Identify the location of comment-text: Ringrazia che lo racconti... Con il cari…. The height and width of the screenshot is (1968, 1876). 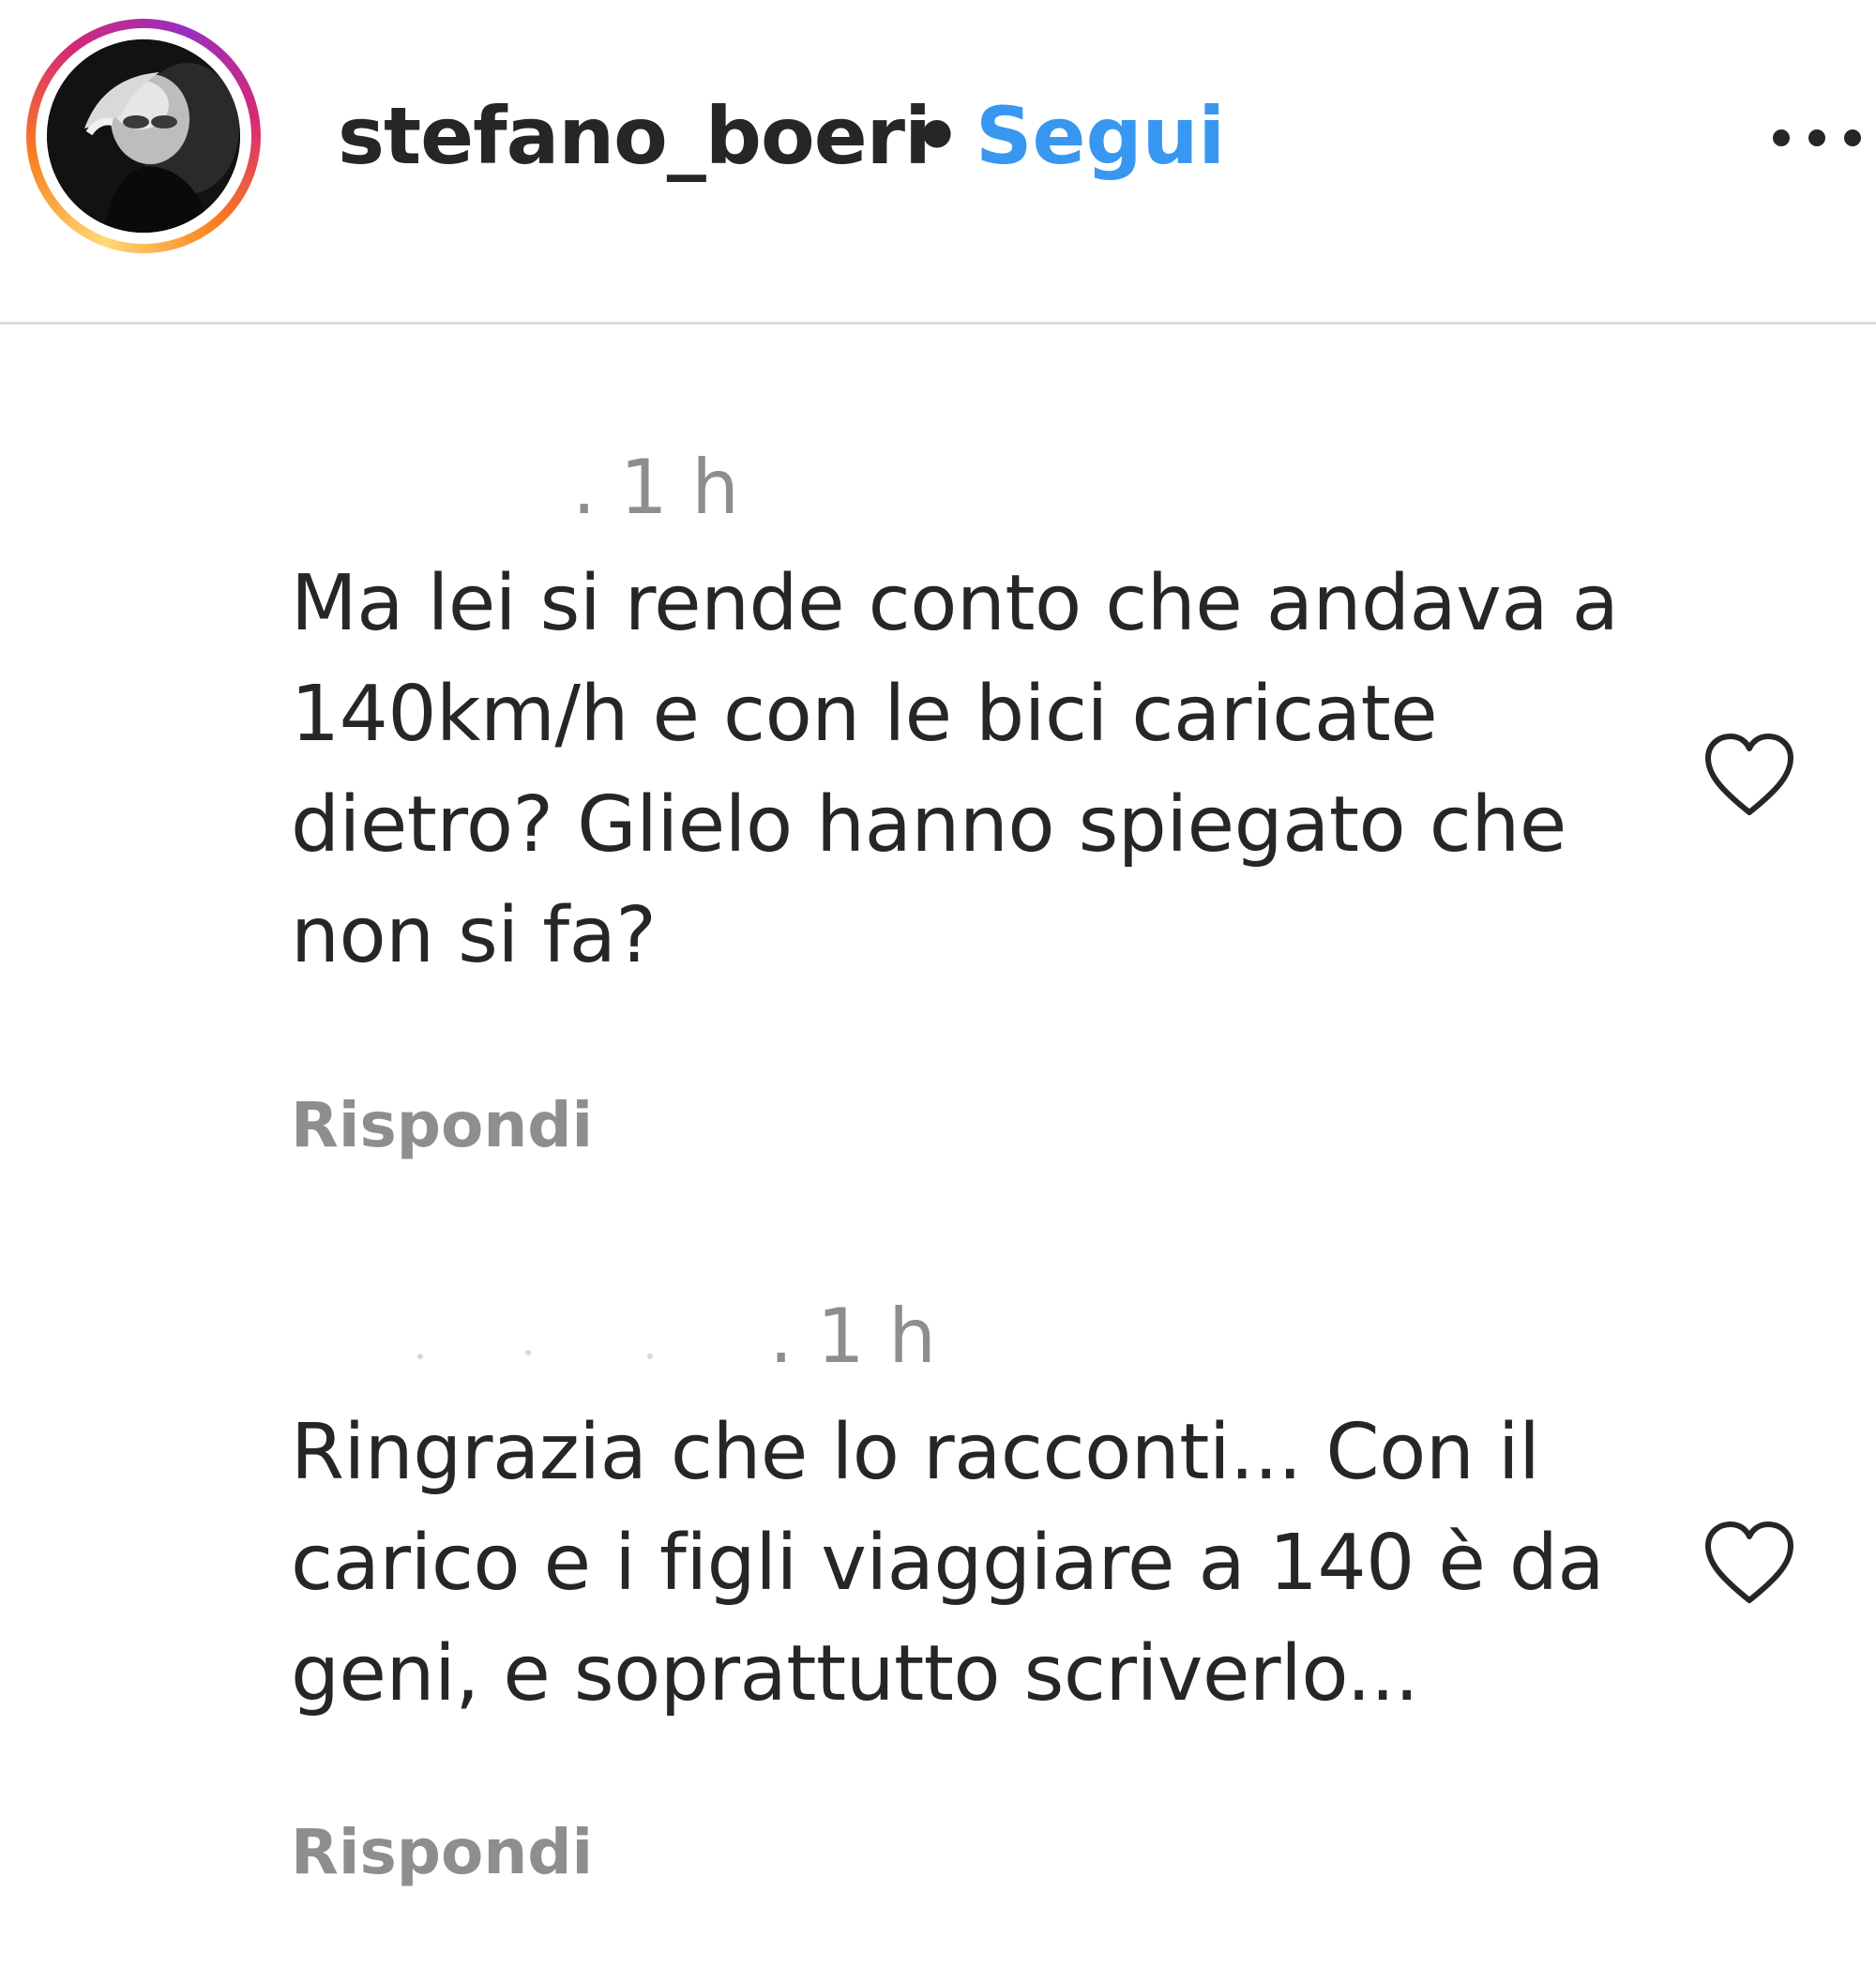
(948, 1563).